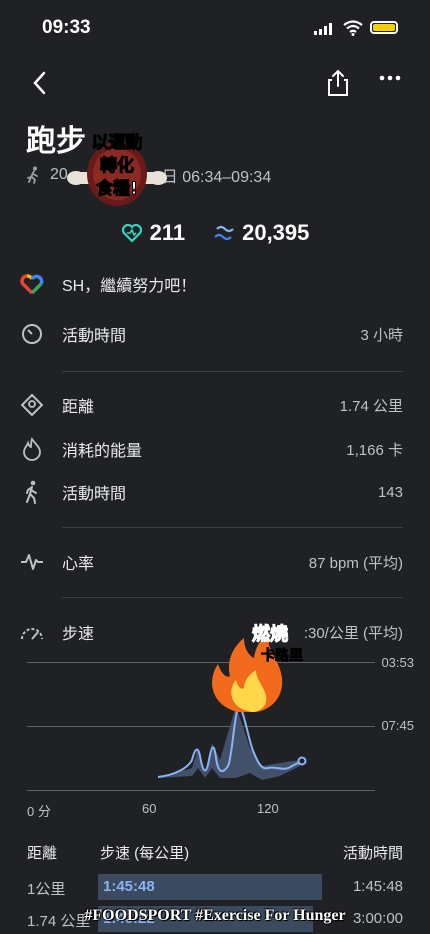 This screenshot has height=934, width=430. I want to click on split-distance: 1公里, so click(46, 889).